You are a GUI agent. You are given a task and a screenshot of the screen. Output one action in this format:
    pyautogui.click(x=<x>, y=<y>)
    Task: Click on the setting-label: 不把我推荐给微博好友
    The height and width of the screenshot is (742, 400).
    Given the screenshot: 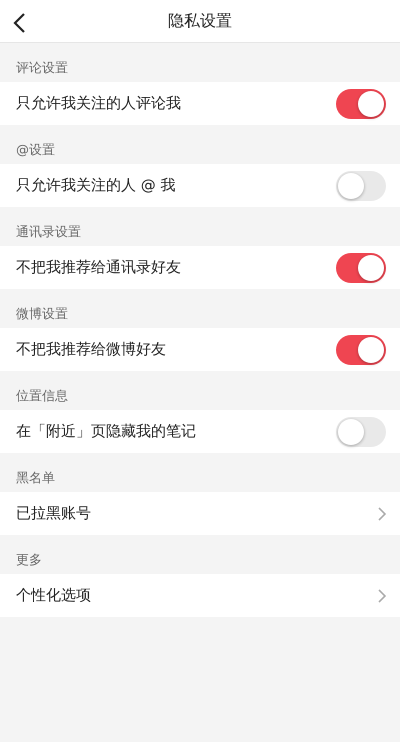 What is the action you would take?
    pyautogui.click(x=91, y=349)
    